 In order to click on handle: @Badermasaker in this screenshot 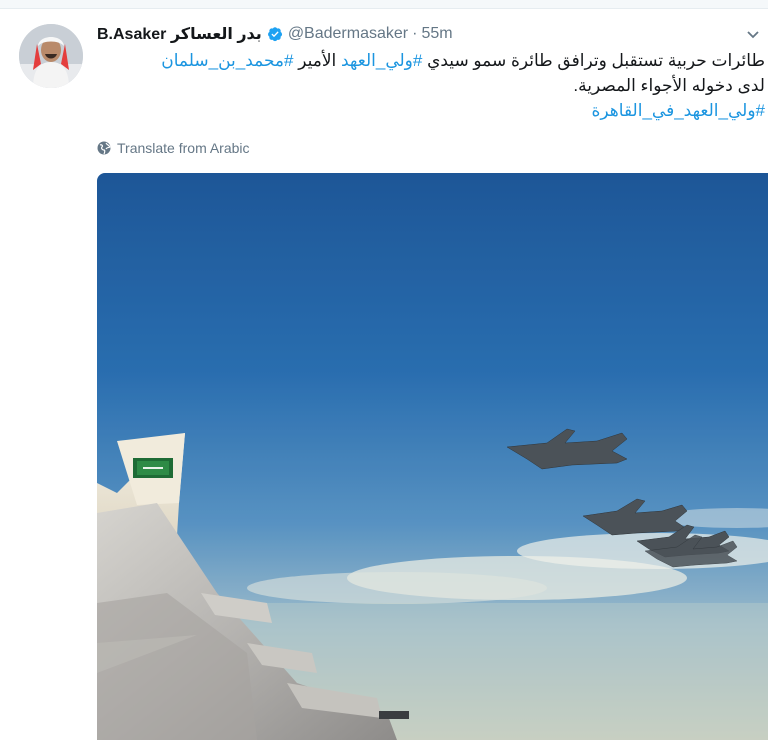, I will do `click(348, 34)`.